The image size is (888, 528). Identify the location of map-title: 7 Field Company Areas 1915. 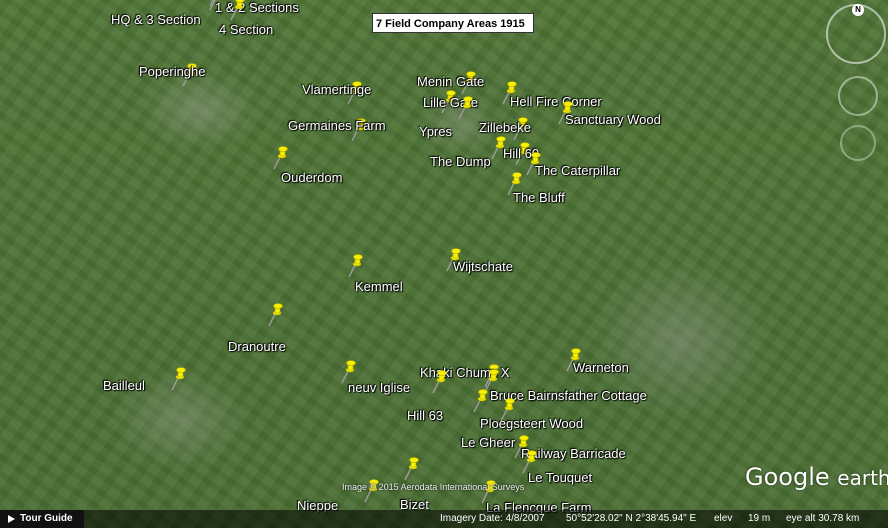
(453, 23).